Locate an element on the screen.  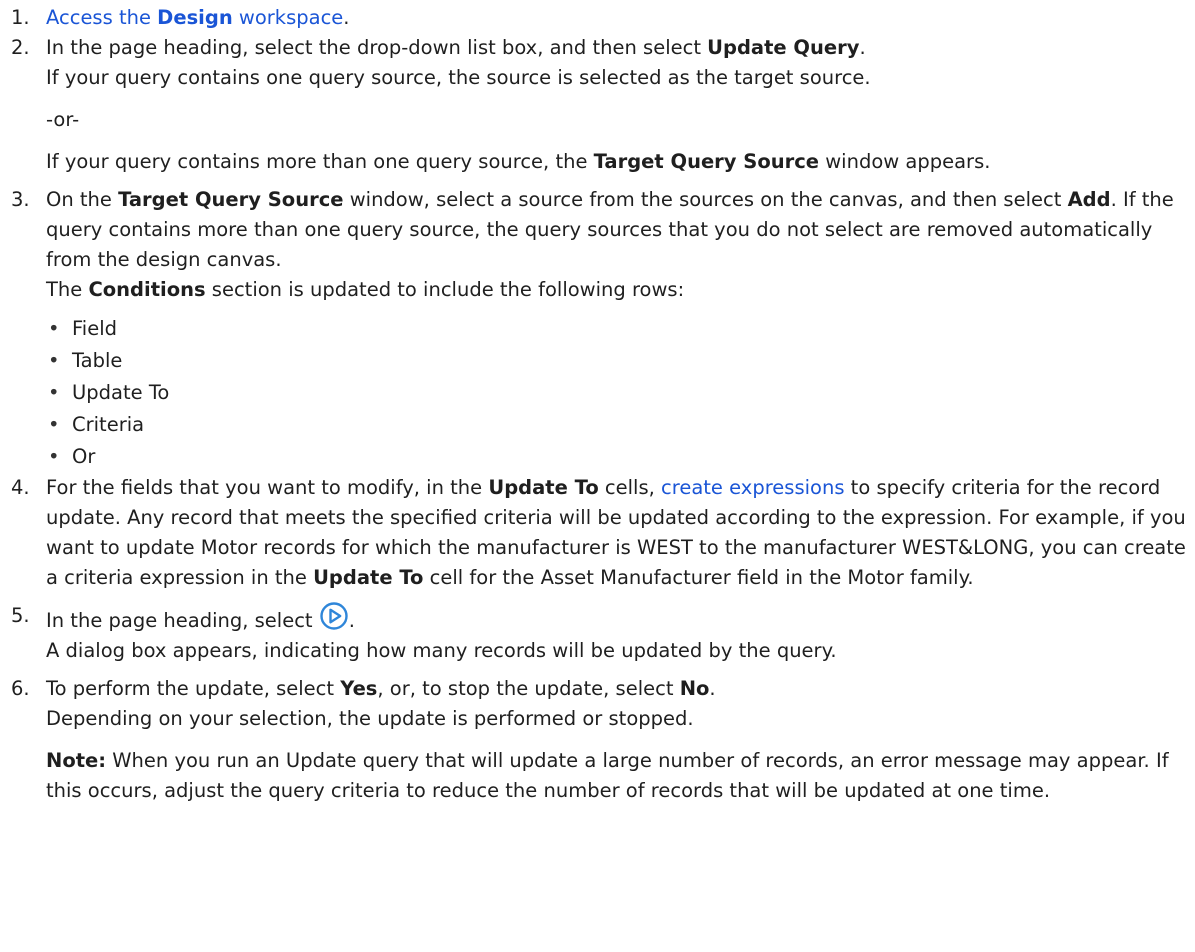
run-query-icon is located at coordinates (334, 616).